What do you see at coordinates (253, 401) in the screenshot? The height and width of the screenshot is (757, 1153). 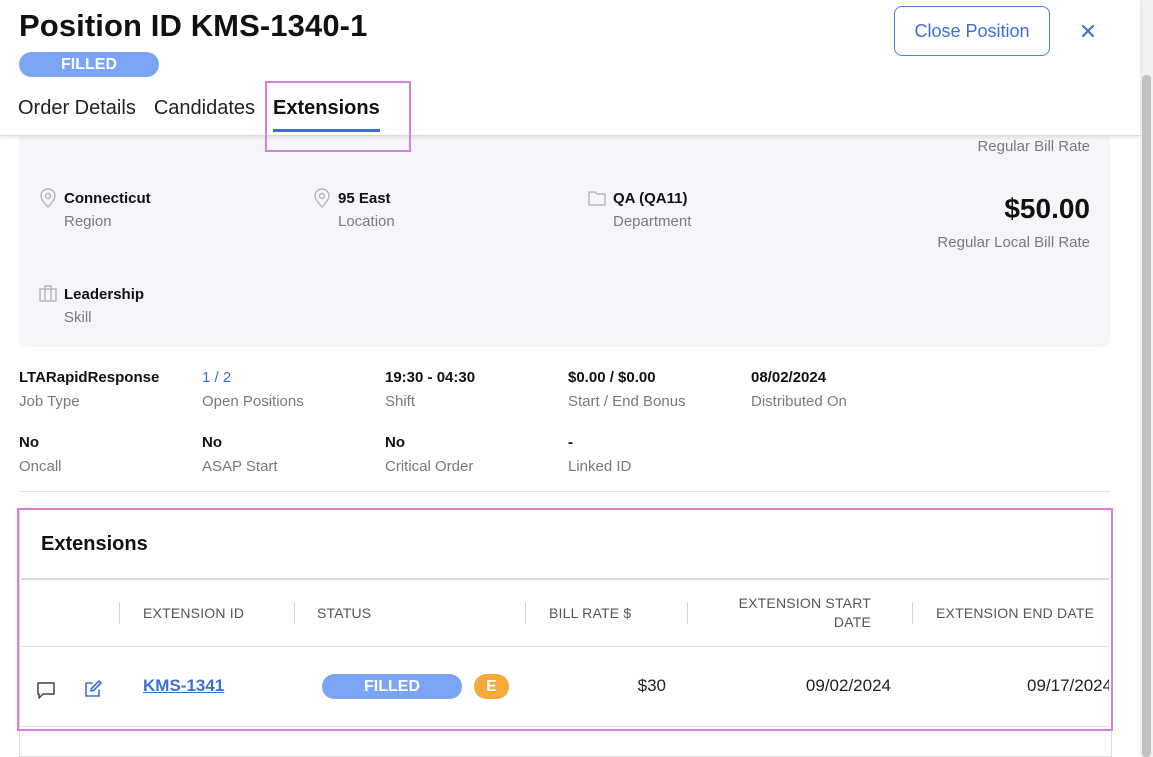 I see `open-positions-label: Open Positions` at bounding box center [253, 401].